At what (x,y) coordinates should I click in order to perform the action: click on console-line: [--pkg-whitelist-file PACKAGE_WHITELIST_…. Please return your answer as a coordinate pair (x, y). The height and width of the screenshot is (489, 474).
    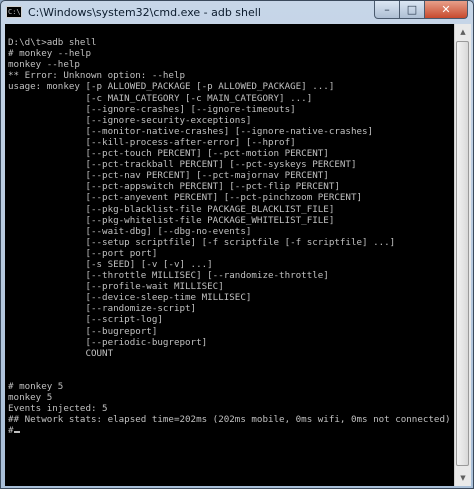
    Looking at the image, I should click on (171, 220).